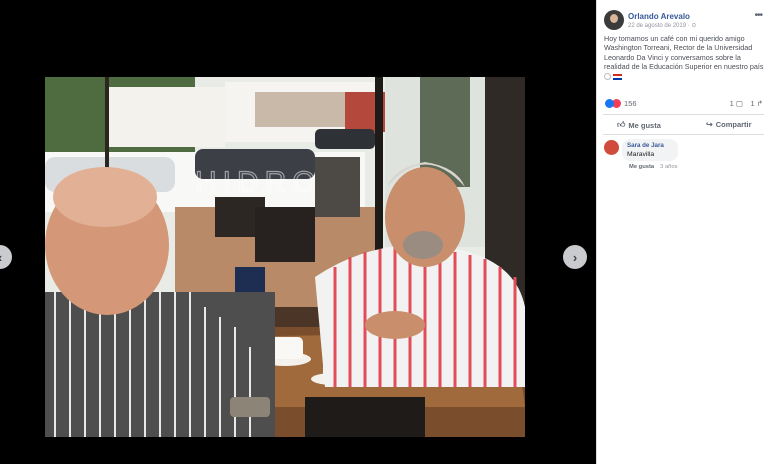 This screenshot has width=770, height=464. Describe the element at coordinates (614, 20) in the screenshot. I see `author-avatar` at that location.